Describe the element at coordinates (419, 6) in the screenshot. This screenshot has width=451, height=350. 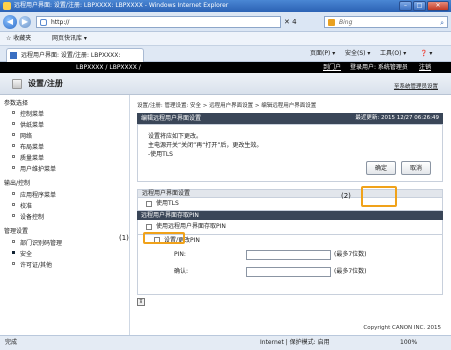
I see `maximize-button: □` at that location.